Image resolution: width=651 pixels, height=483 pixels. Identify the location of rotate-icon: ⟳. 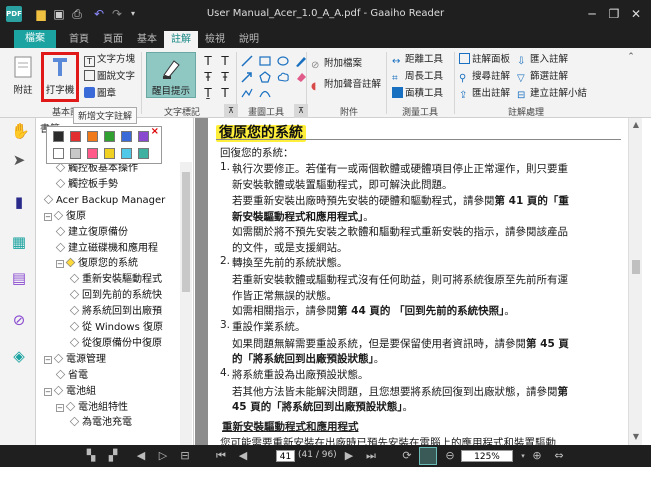
(407, 456).